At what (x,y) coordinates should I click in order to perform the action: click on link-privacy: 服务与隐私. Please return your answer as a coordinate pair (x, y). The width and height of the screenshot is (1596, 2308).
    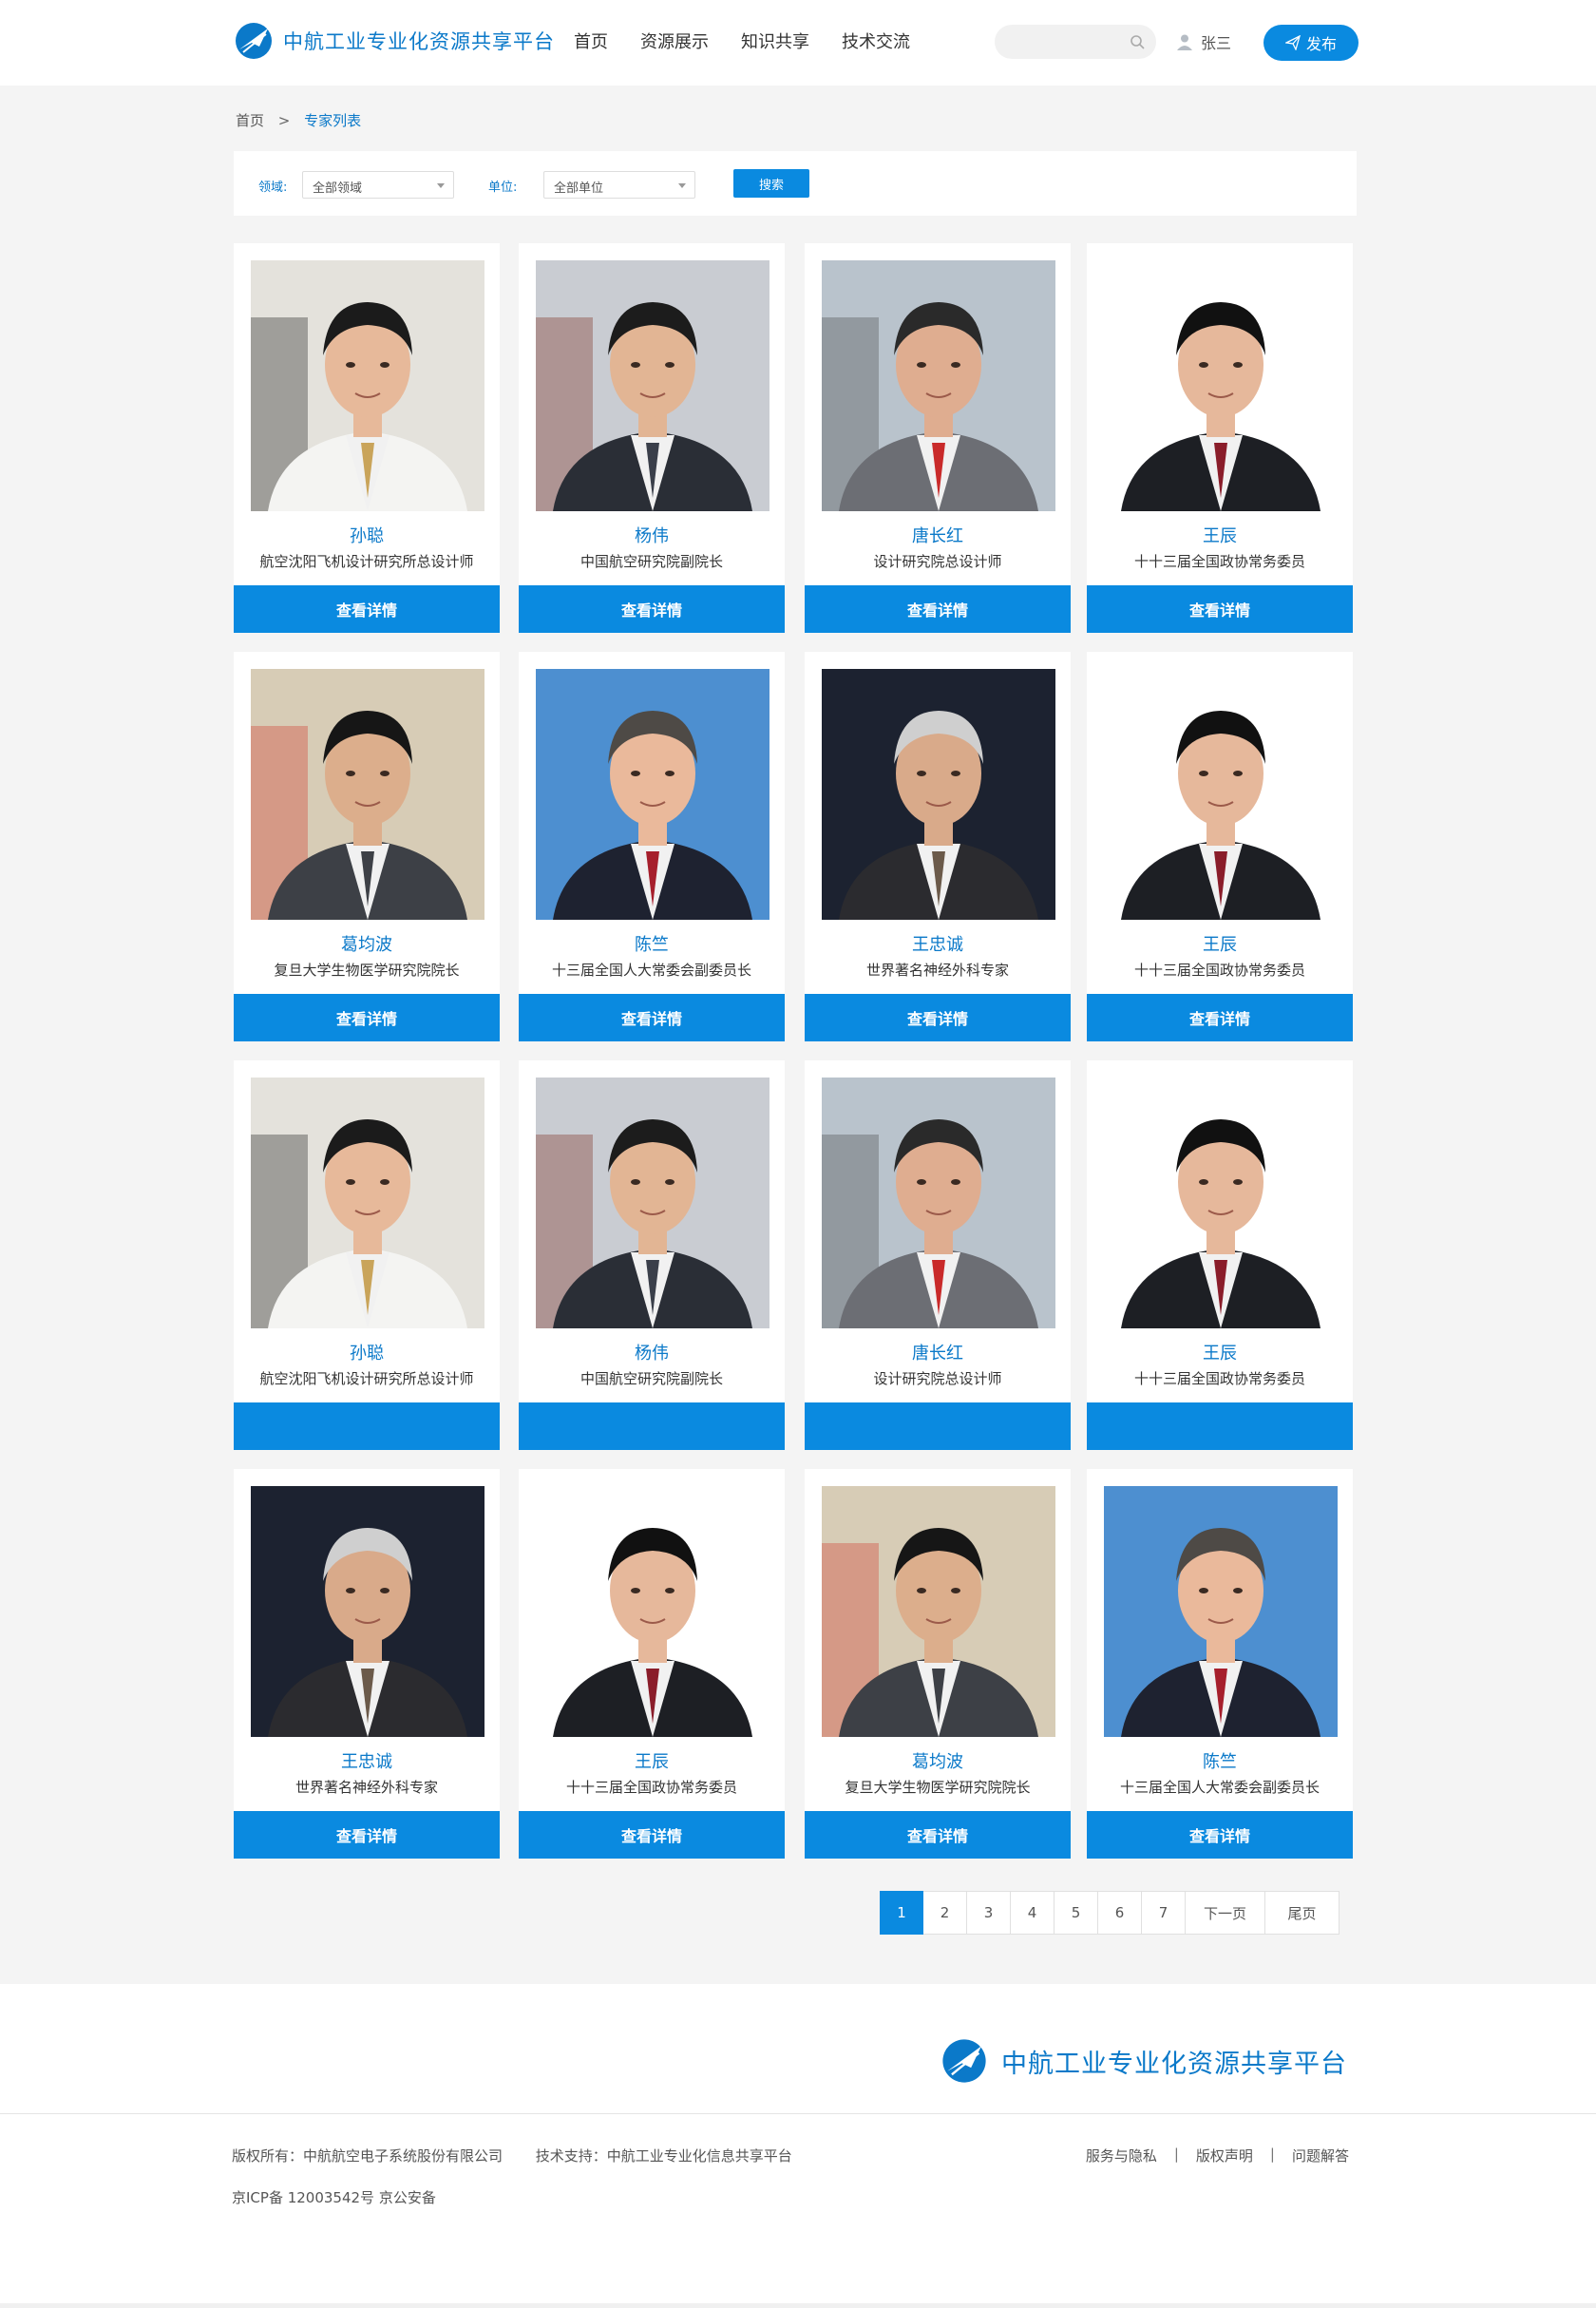
    Looking at the image, I should click on (1121, 2155).